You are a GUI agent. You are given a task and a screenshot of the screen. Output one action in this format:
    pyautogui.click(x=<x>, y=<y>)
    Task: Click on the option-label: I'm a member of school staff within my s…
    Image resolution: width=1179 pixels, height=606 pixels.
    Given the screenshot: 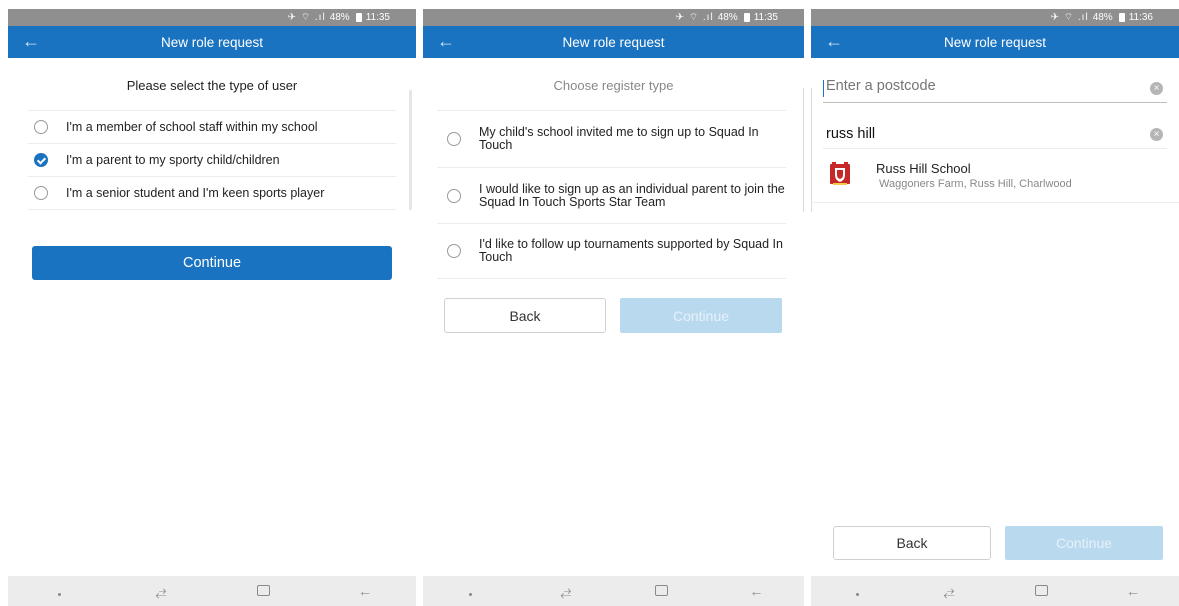 What is the action you would take?
    pyautogui.click(x=192, y=126)
    